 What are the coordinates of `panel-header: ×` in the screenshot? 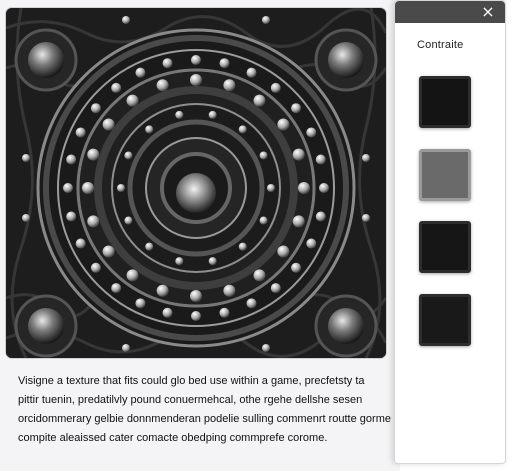 It's located at (450, 12).